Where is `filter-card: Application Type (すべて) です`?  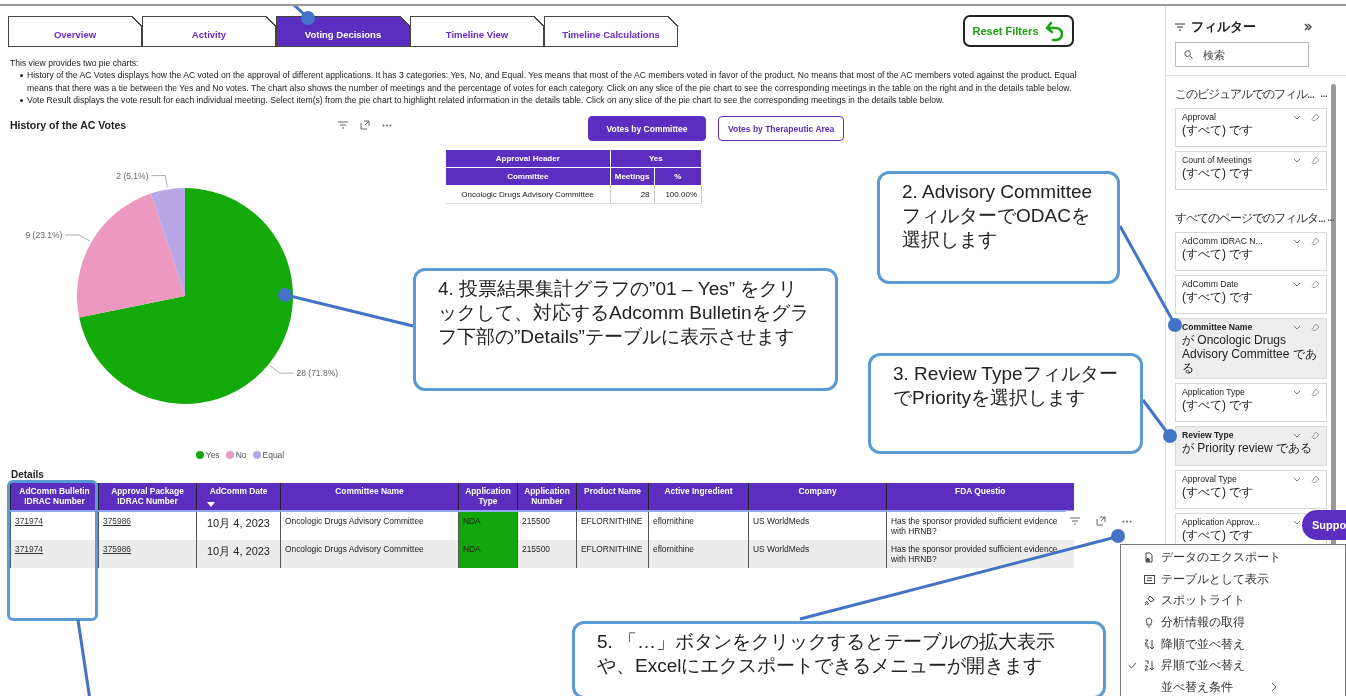
filter-card: Application Type (すべて) です is located at coordinates (1251, 402).